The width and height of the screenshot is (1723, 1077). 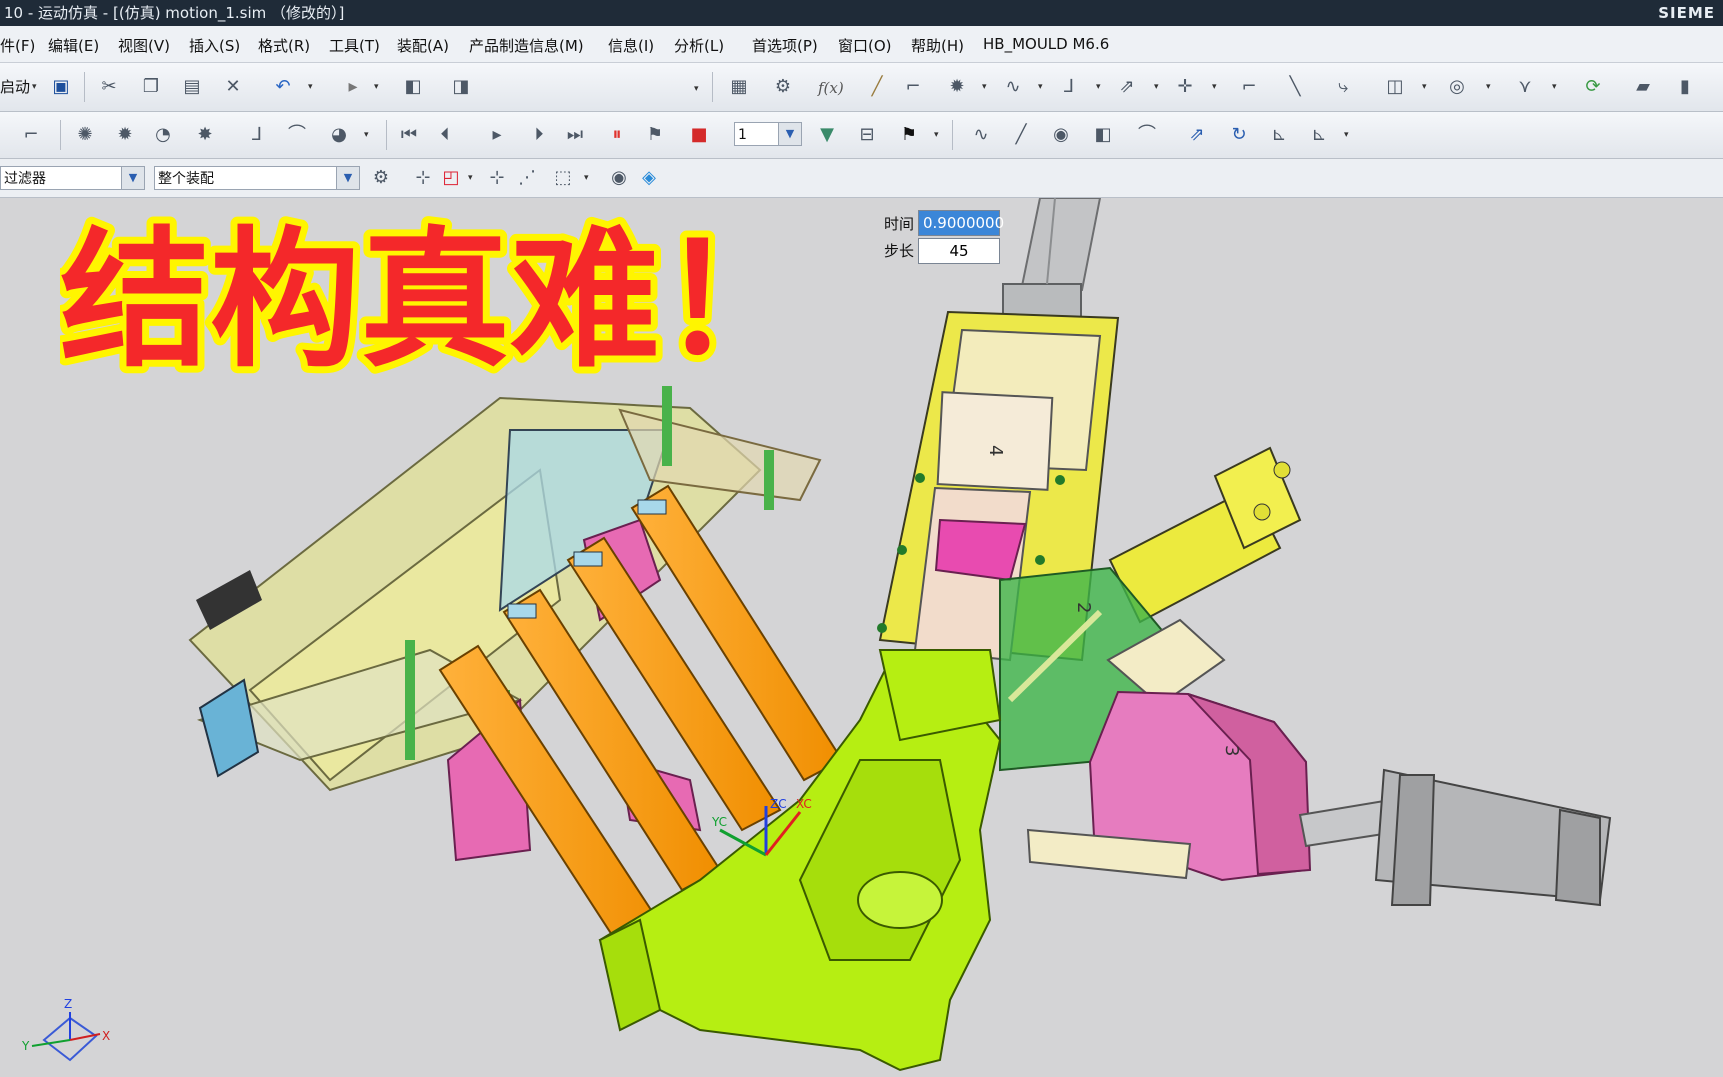 I want to click on play-icon: ▸, so click(x=353, y=87).